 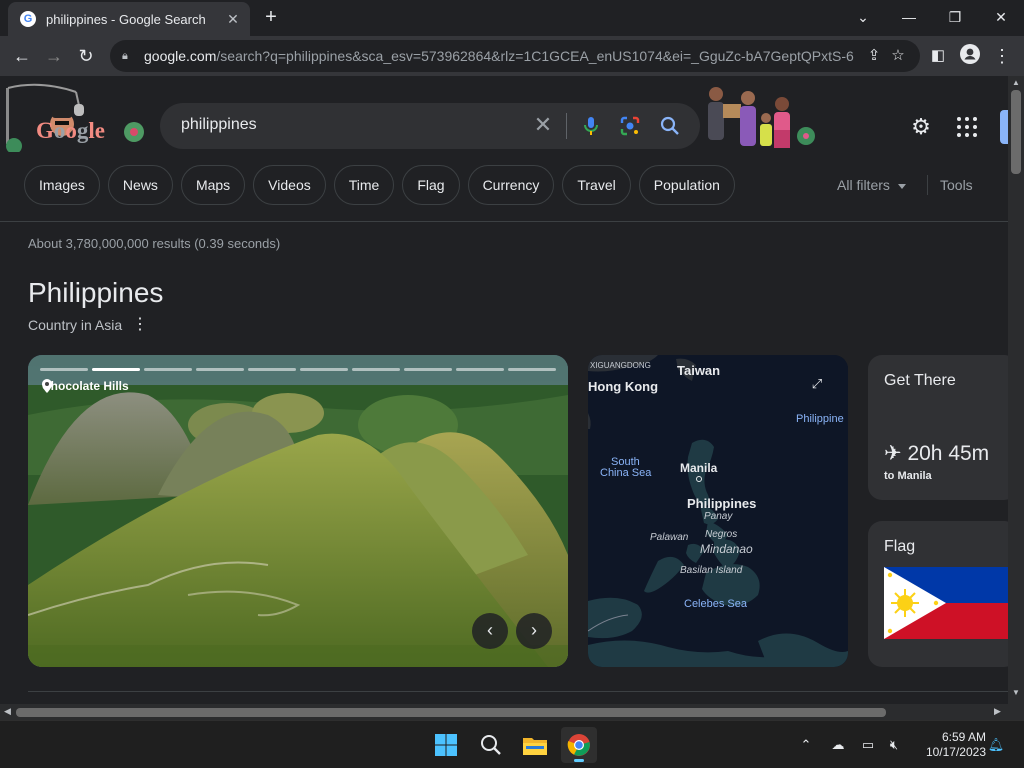 I want to click on doodle-illustration, so click(x=760, y=117).